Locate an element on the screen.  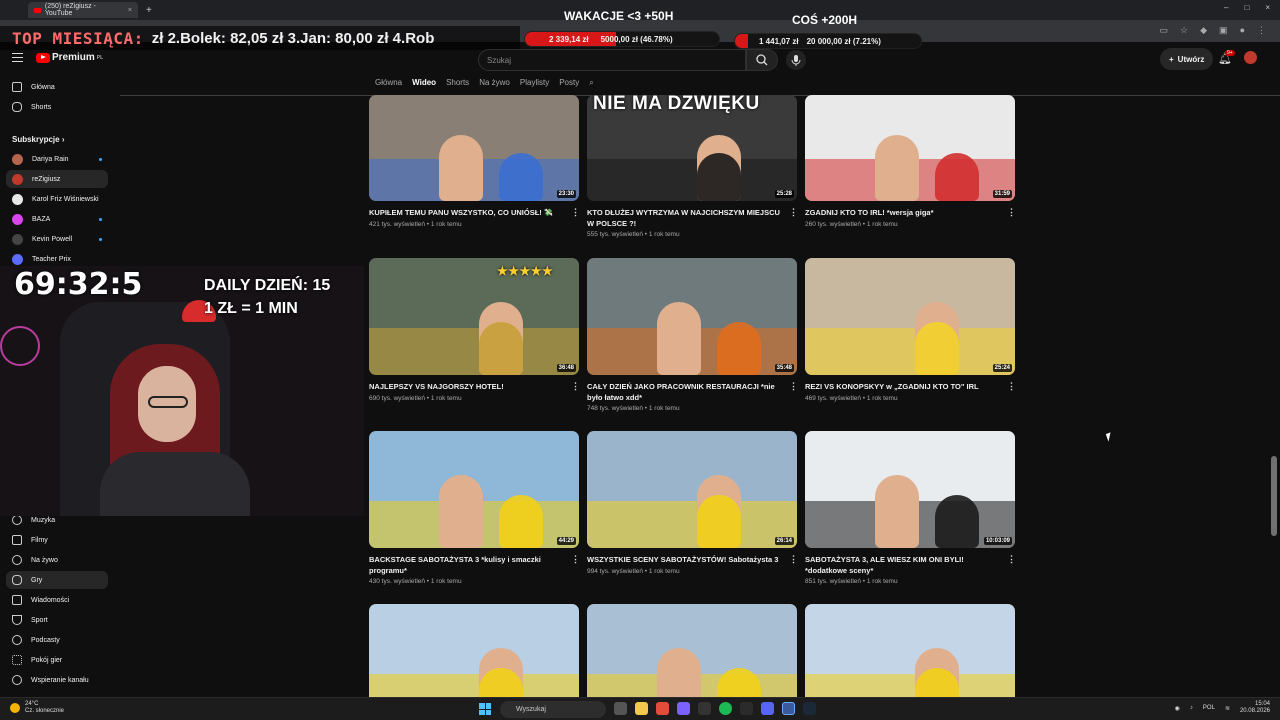
star-icon: ☆ is located at coordinates (1184, 30).